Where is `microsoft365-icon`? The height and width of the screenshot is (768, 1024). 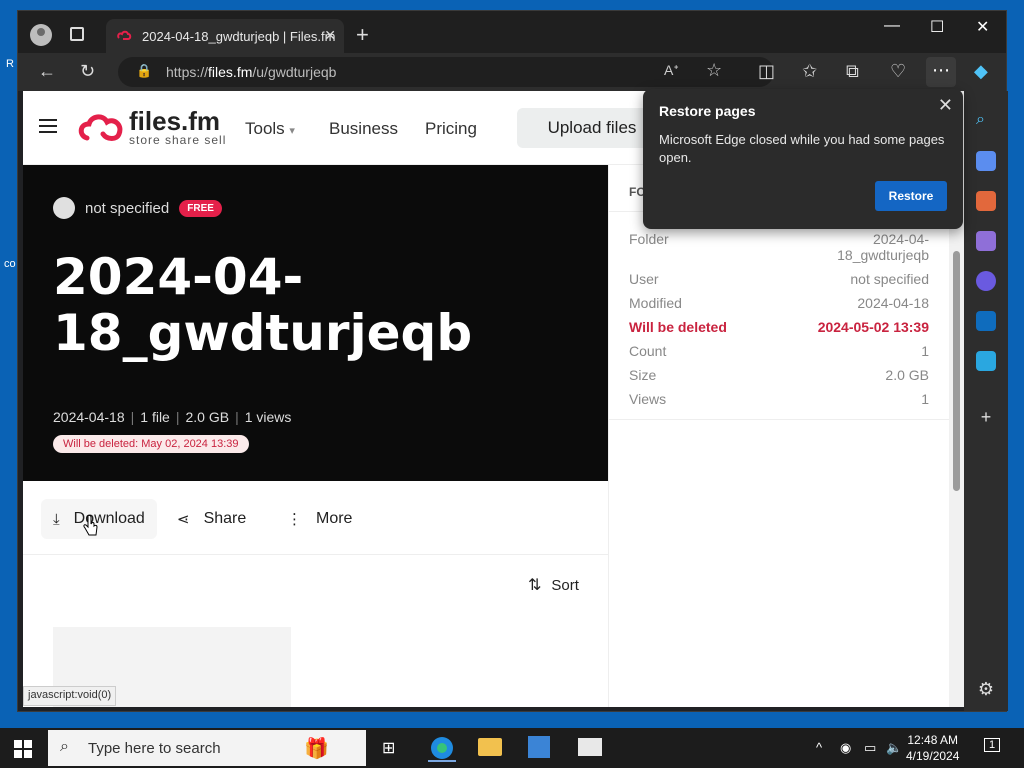 microsoft365-icon is located at coordinates (986, 281).